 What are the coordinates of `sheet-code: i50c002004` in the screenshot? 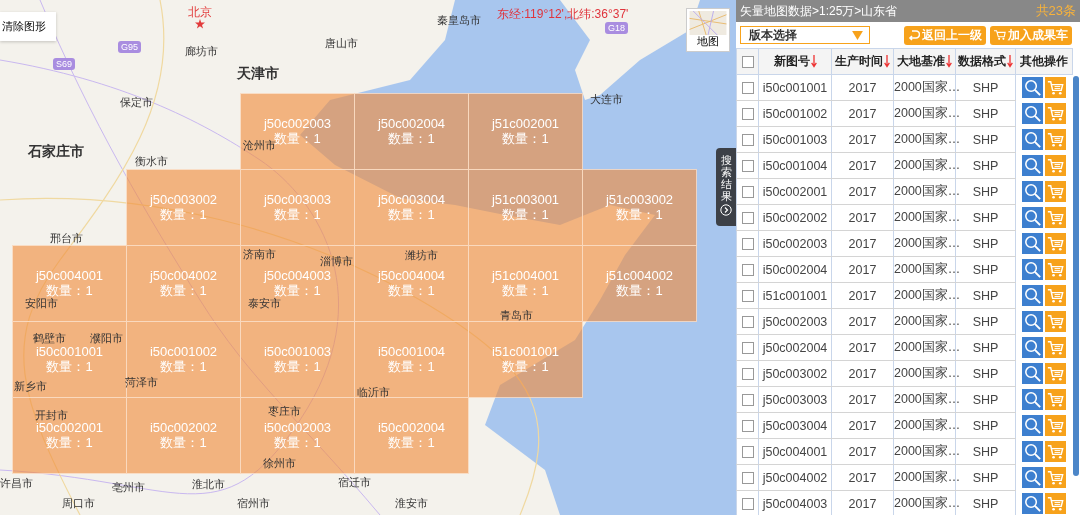 It's located at (411, 427).